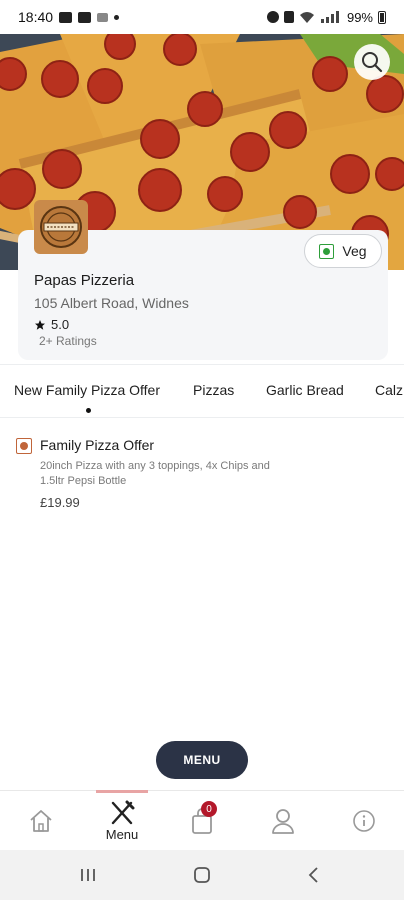 The width and height of the screenshot is (404, 900). I want to click on cart-count-badge: 0, so click(209, 809).